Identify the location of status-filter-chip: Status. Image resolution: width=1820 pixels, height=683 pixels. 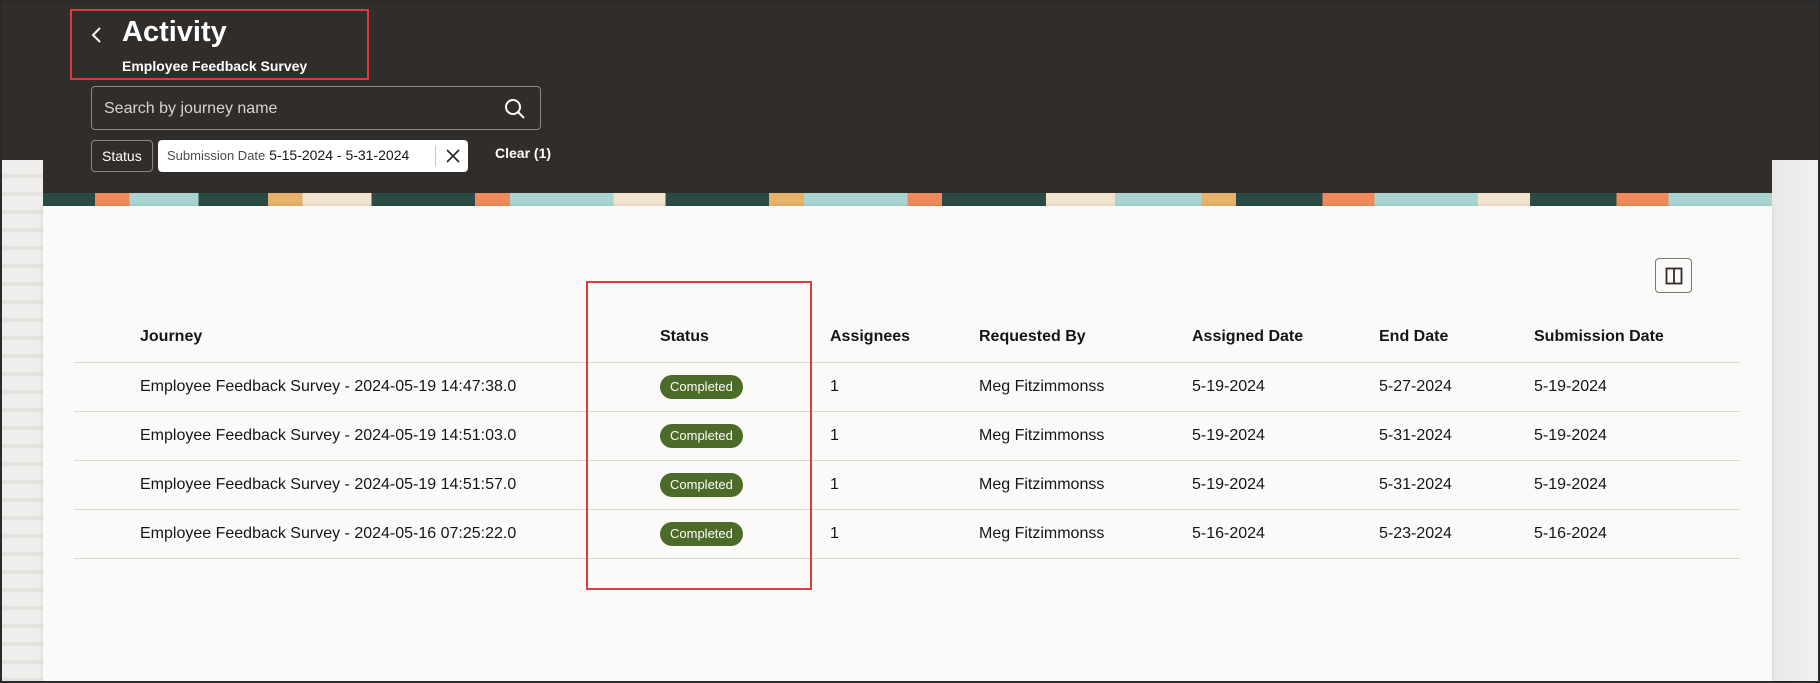
(122, 156).